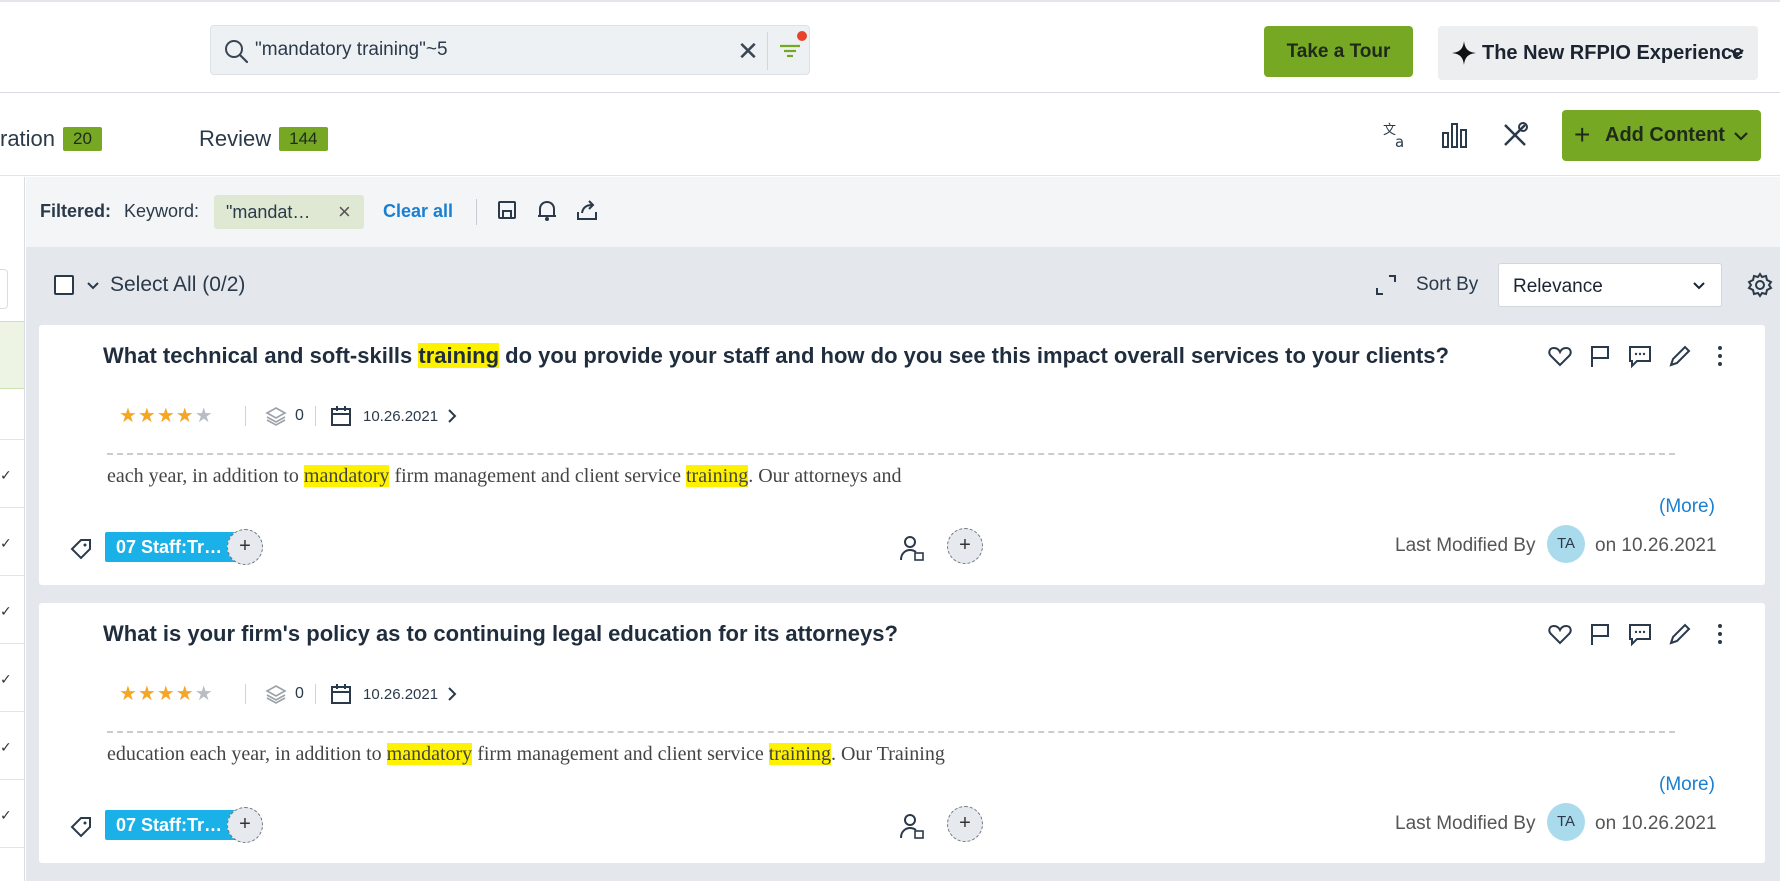 This screenshot has width=1780, height=881. Describe the element at coordinates (4, 289) in the screenshot. I see `sidebar-input` at that location.